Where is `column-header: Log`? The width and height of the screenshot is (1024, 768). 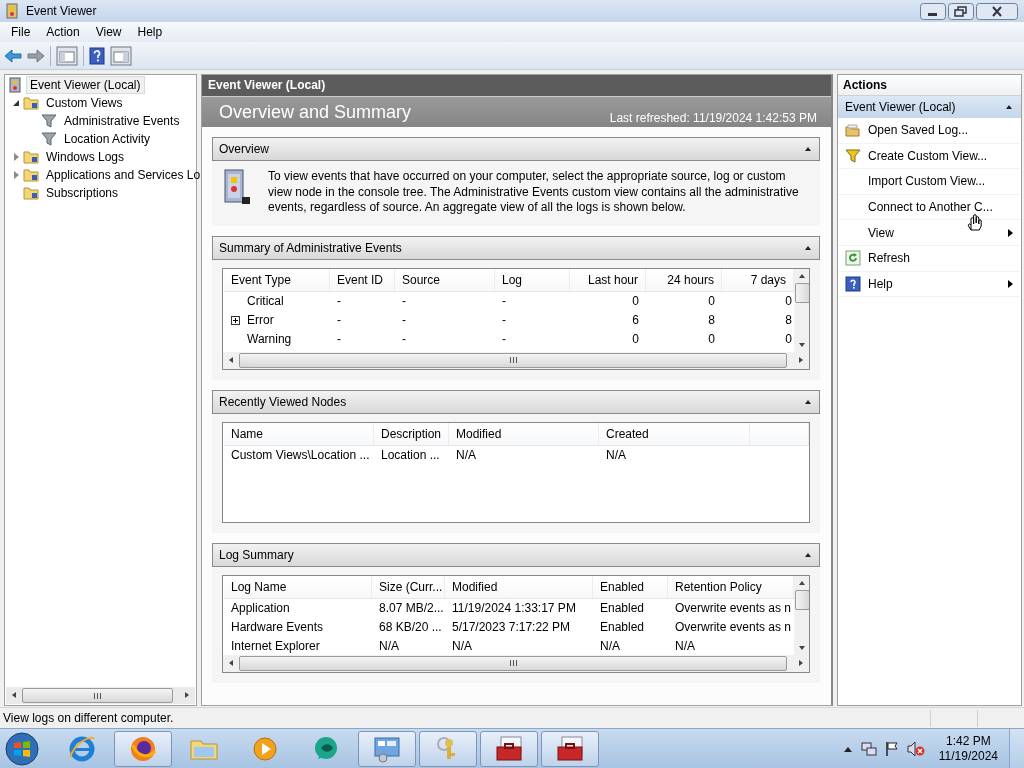 column-header: Log is located at coordinates (532, 279).